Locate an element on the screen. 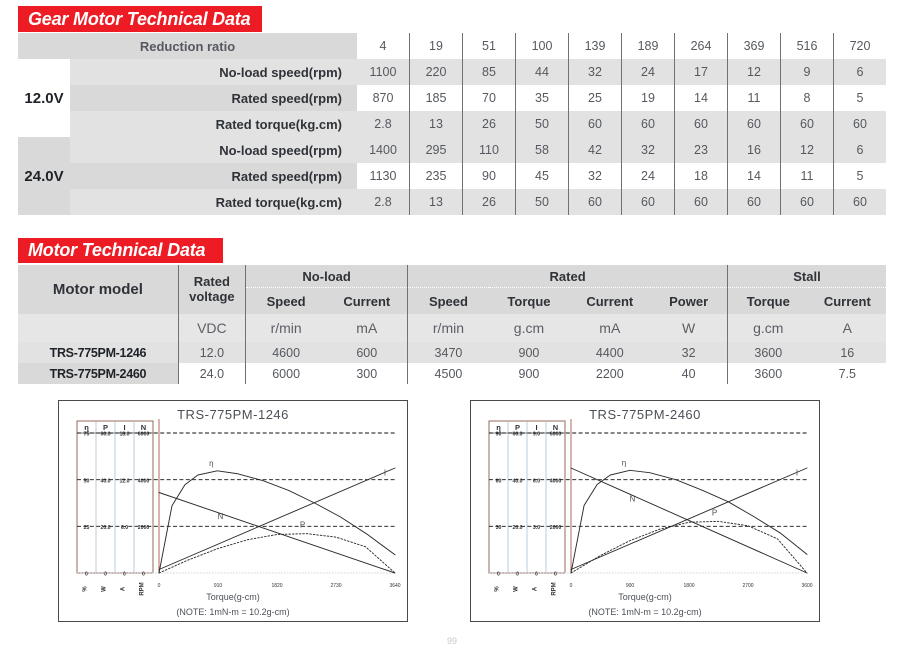 Image resolution: width=904 pixels, height=649 pixels. axis-tick-value: 6.0 is located at coordinates (536, 481).